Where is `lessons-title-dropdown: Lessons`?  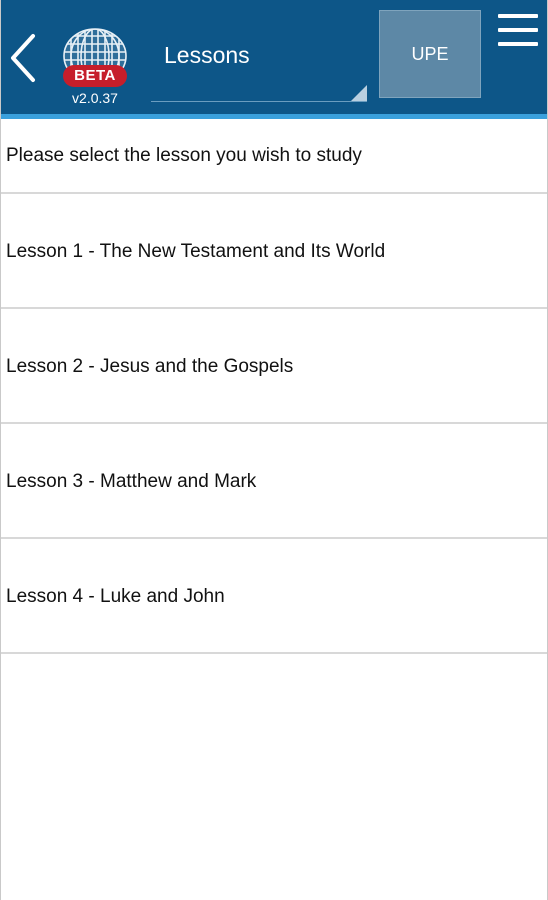 lessons-title-dropdown: Lessons is located at coordinates (259, 66).